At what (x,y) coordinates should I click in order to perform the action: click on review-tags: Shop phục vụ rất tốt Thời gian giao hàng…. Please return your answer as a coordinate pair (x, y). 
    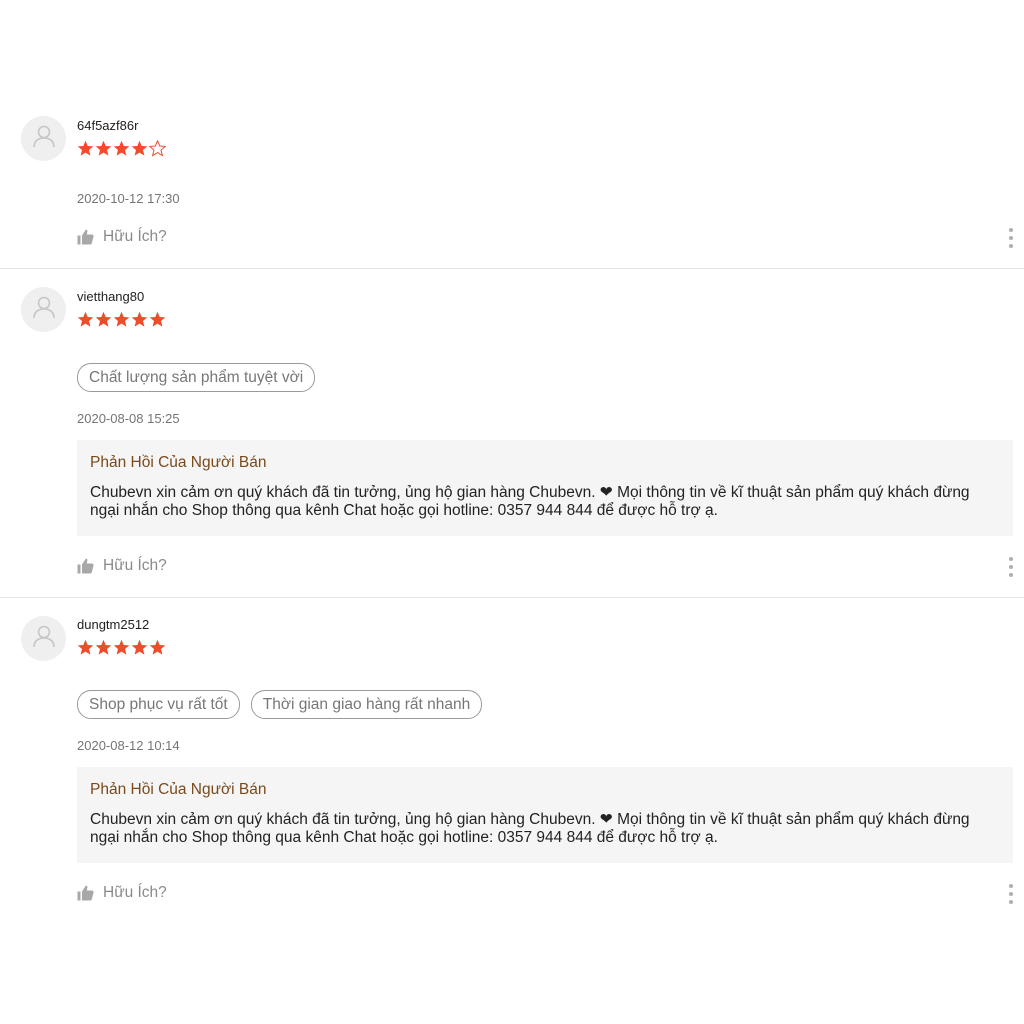
    Looking at the image, I should click on (280, 704).